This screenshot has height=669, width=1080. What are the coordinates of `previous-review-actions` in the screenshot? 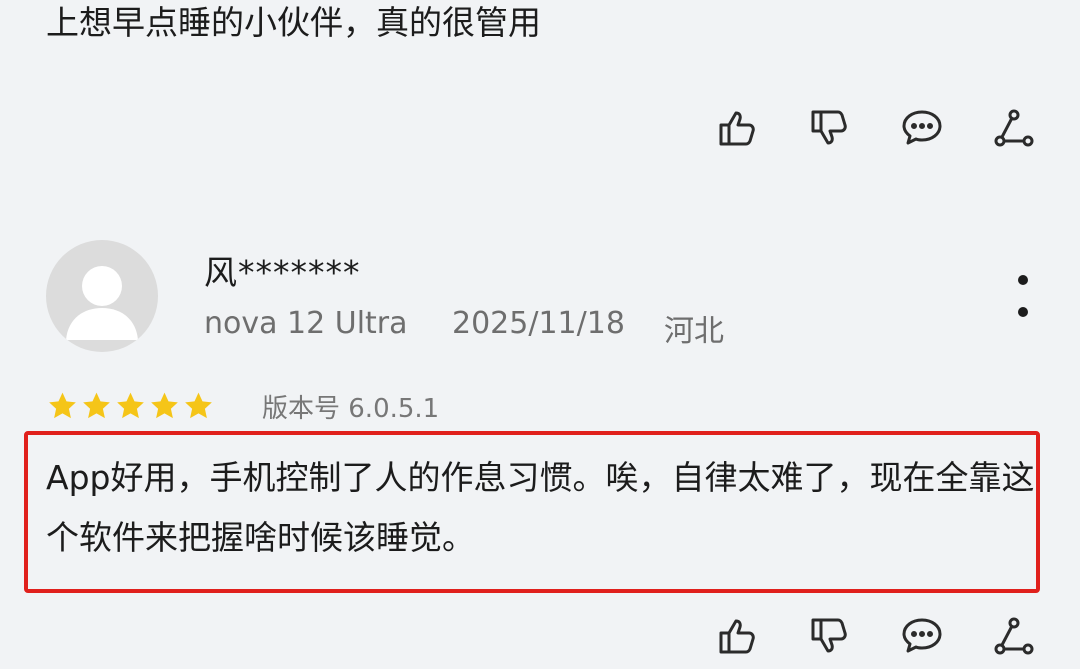 It's located at (852, 128).